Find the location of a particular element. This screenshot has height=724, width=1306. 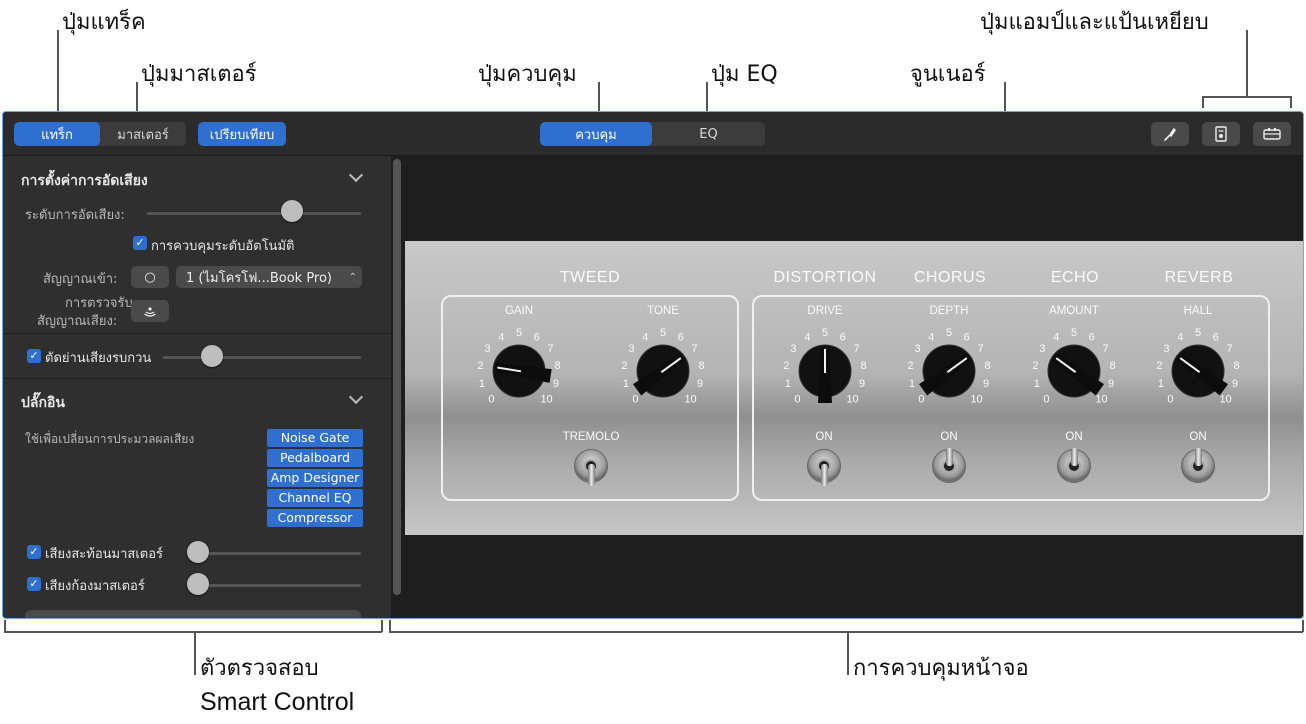

pedalboard-icon is located at coordinates (1272, 134).